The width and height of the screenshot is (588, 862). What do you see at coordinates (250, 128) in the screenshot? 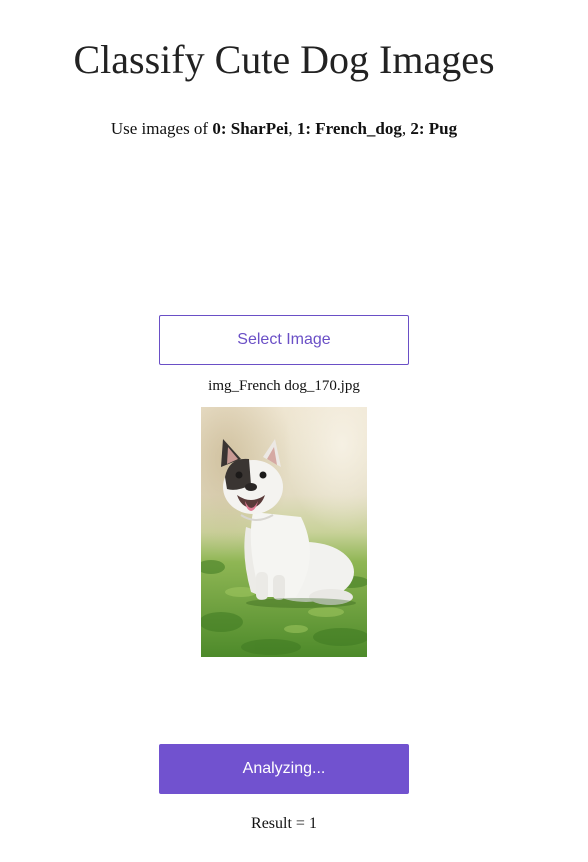
I see `class-label-sharpei: 0: SharPei` at bounding box center [250, 128].